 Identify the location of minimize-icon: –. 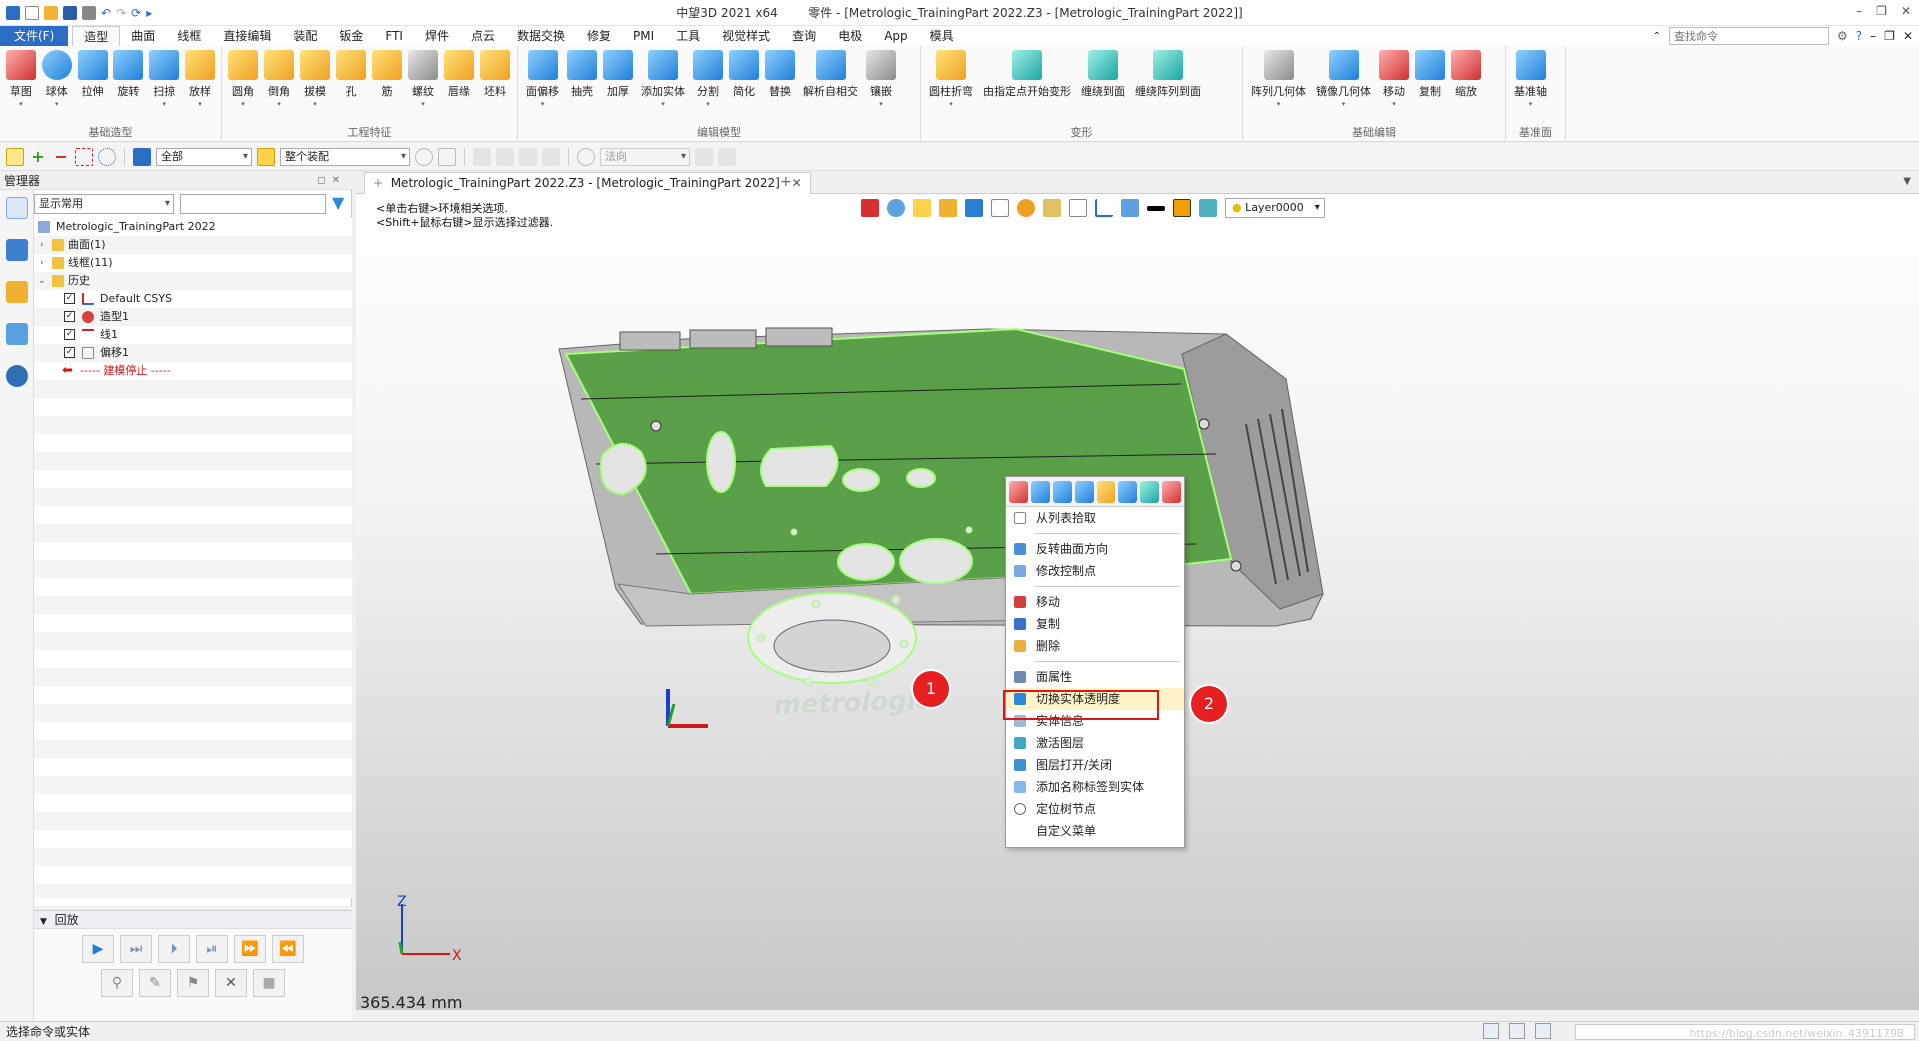
(1859, 11).